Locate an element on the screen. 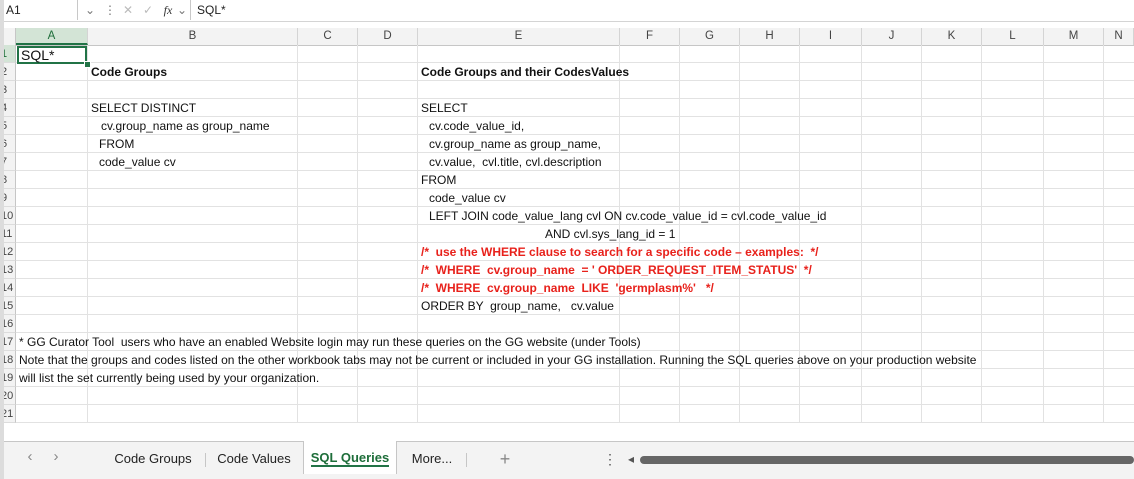  column-header-b: B is located at coordinates (193, 36).